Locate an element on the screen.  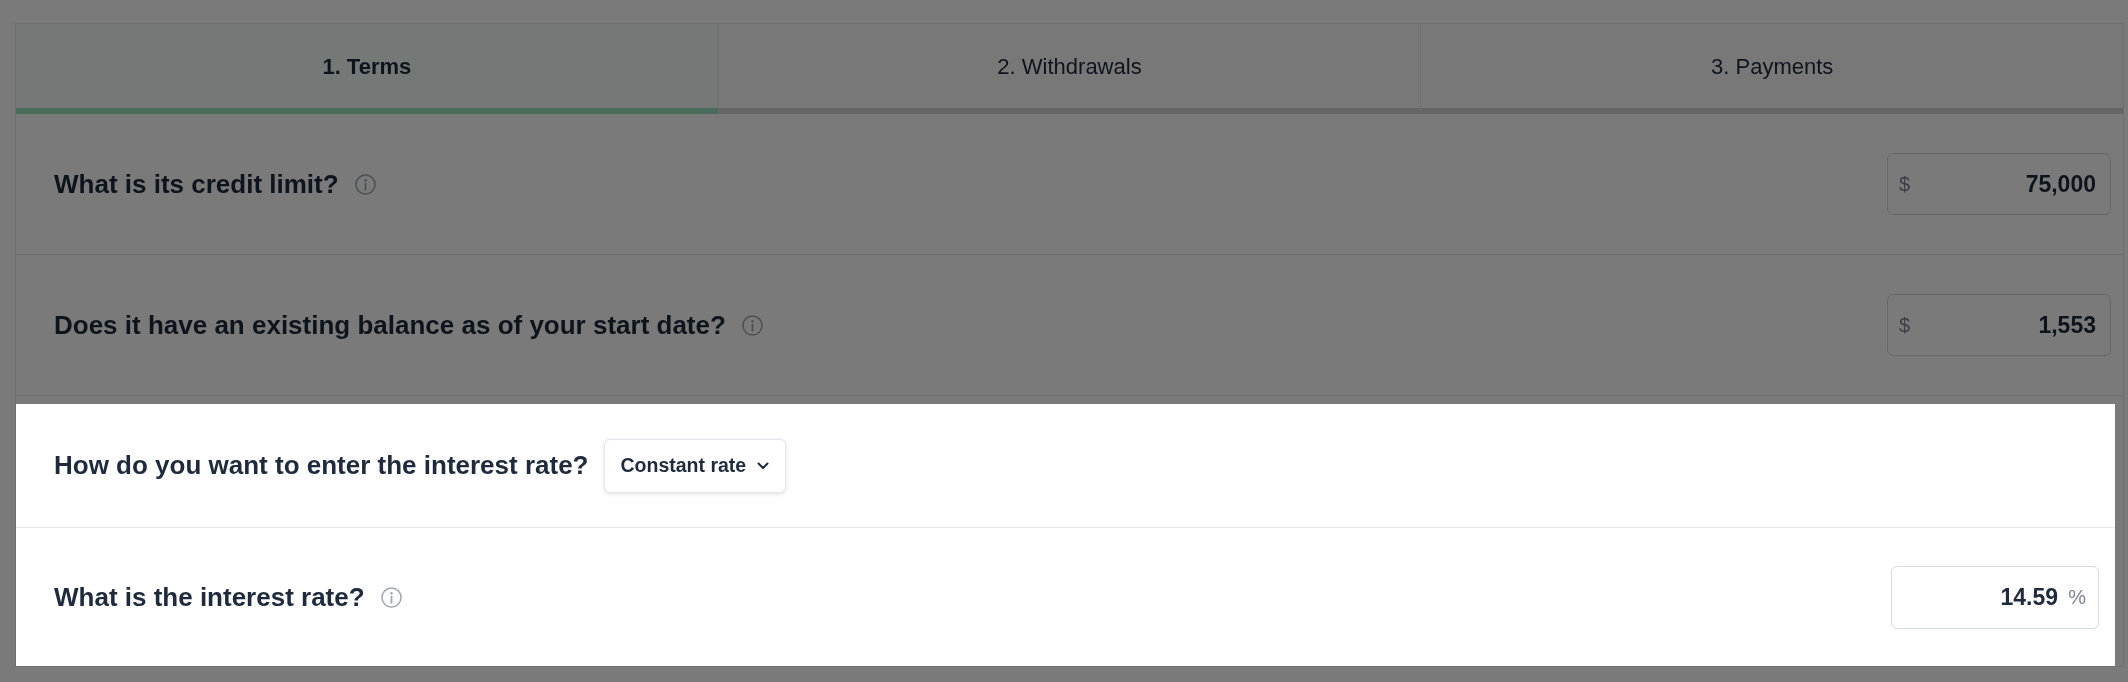
unit-suffix: % is located at coordinates (2077, 597).